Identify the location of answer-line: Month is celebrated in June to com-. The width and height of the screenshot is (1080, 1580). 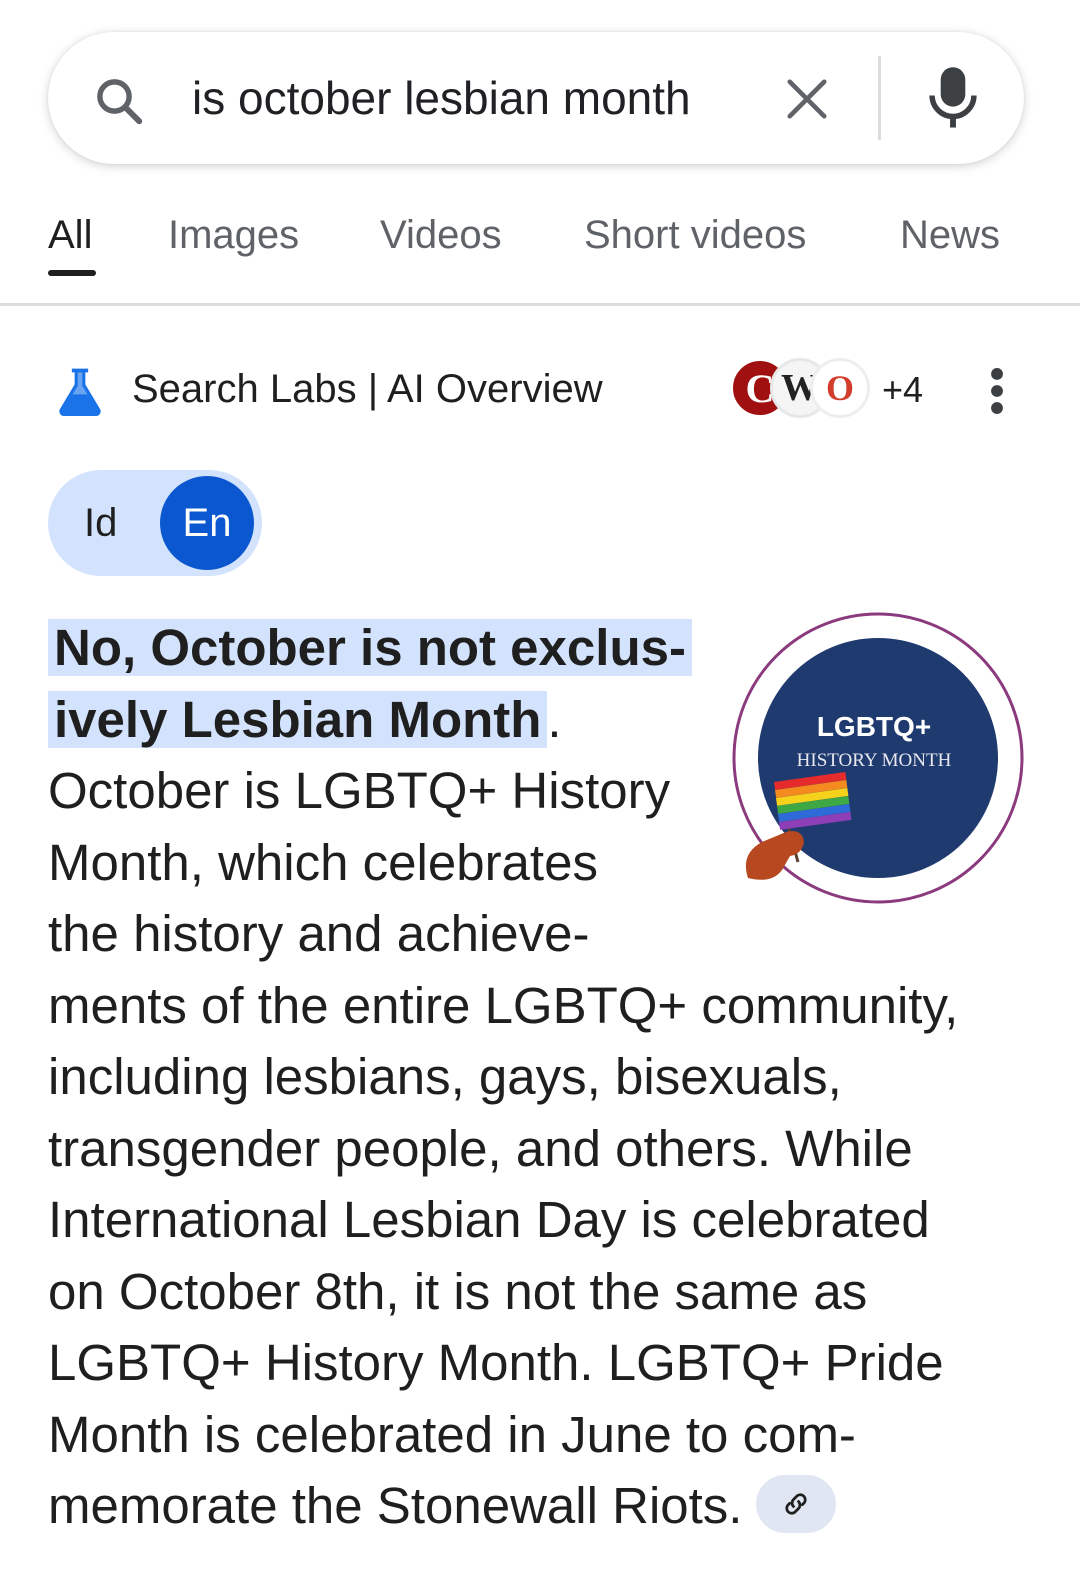
(452, 1434).